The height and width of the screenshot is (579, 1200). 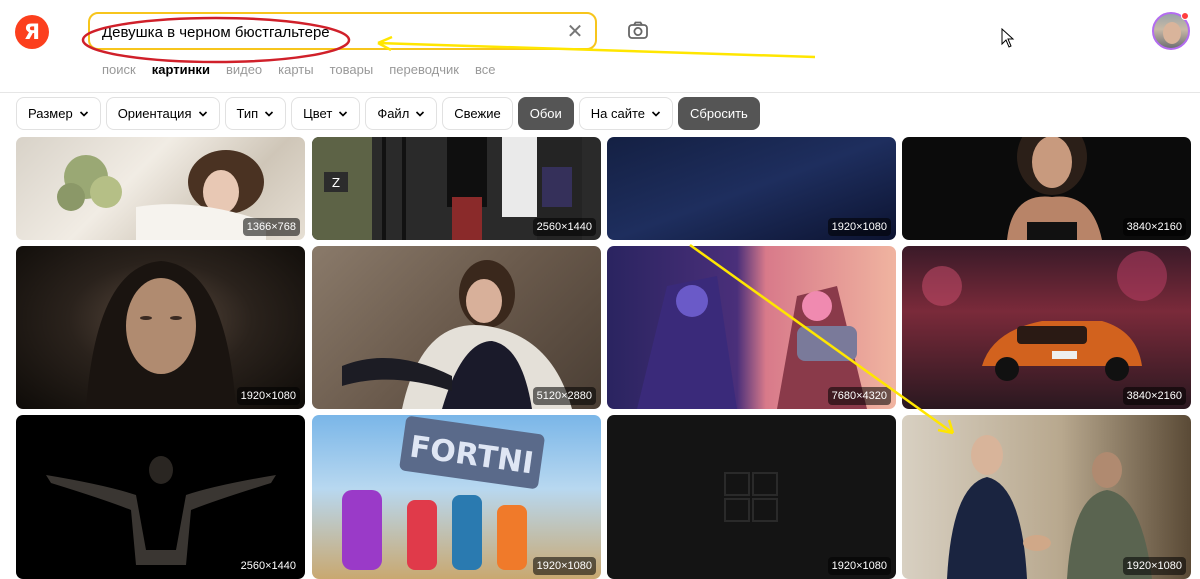 What do you see at coordinates (859, 396) in the screenshot?
I see `resolution-label: 7680×4320` at bounding box center [859, 396].